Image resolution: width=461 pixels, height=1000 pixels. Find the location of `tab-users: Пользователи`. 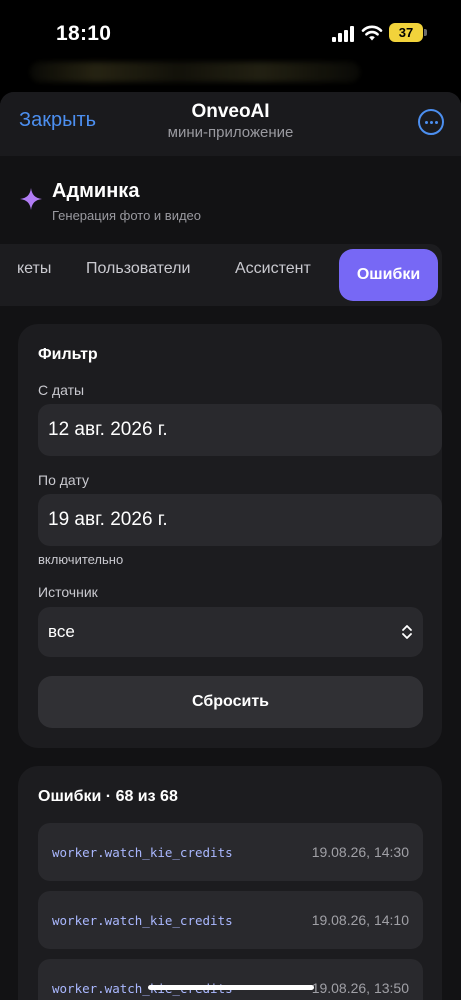

tab-users: Пользователи is located at coordinates (138, 269).